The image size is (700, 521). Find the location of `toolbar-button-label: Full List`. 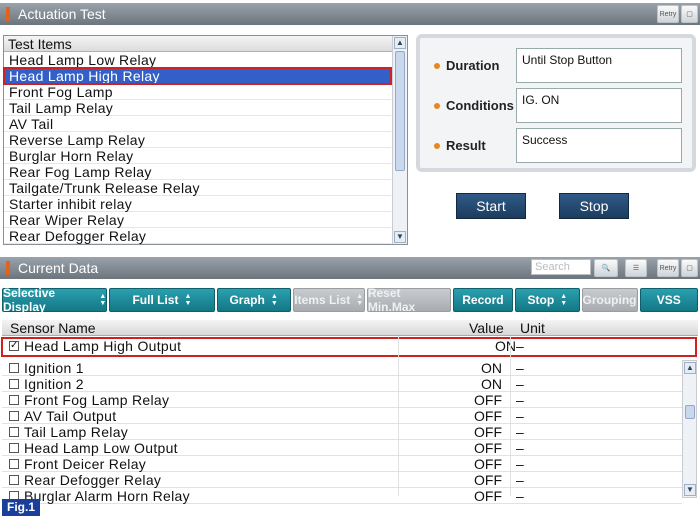

toolbar-button-label: Full List is located at coordinates (155, 300).